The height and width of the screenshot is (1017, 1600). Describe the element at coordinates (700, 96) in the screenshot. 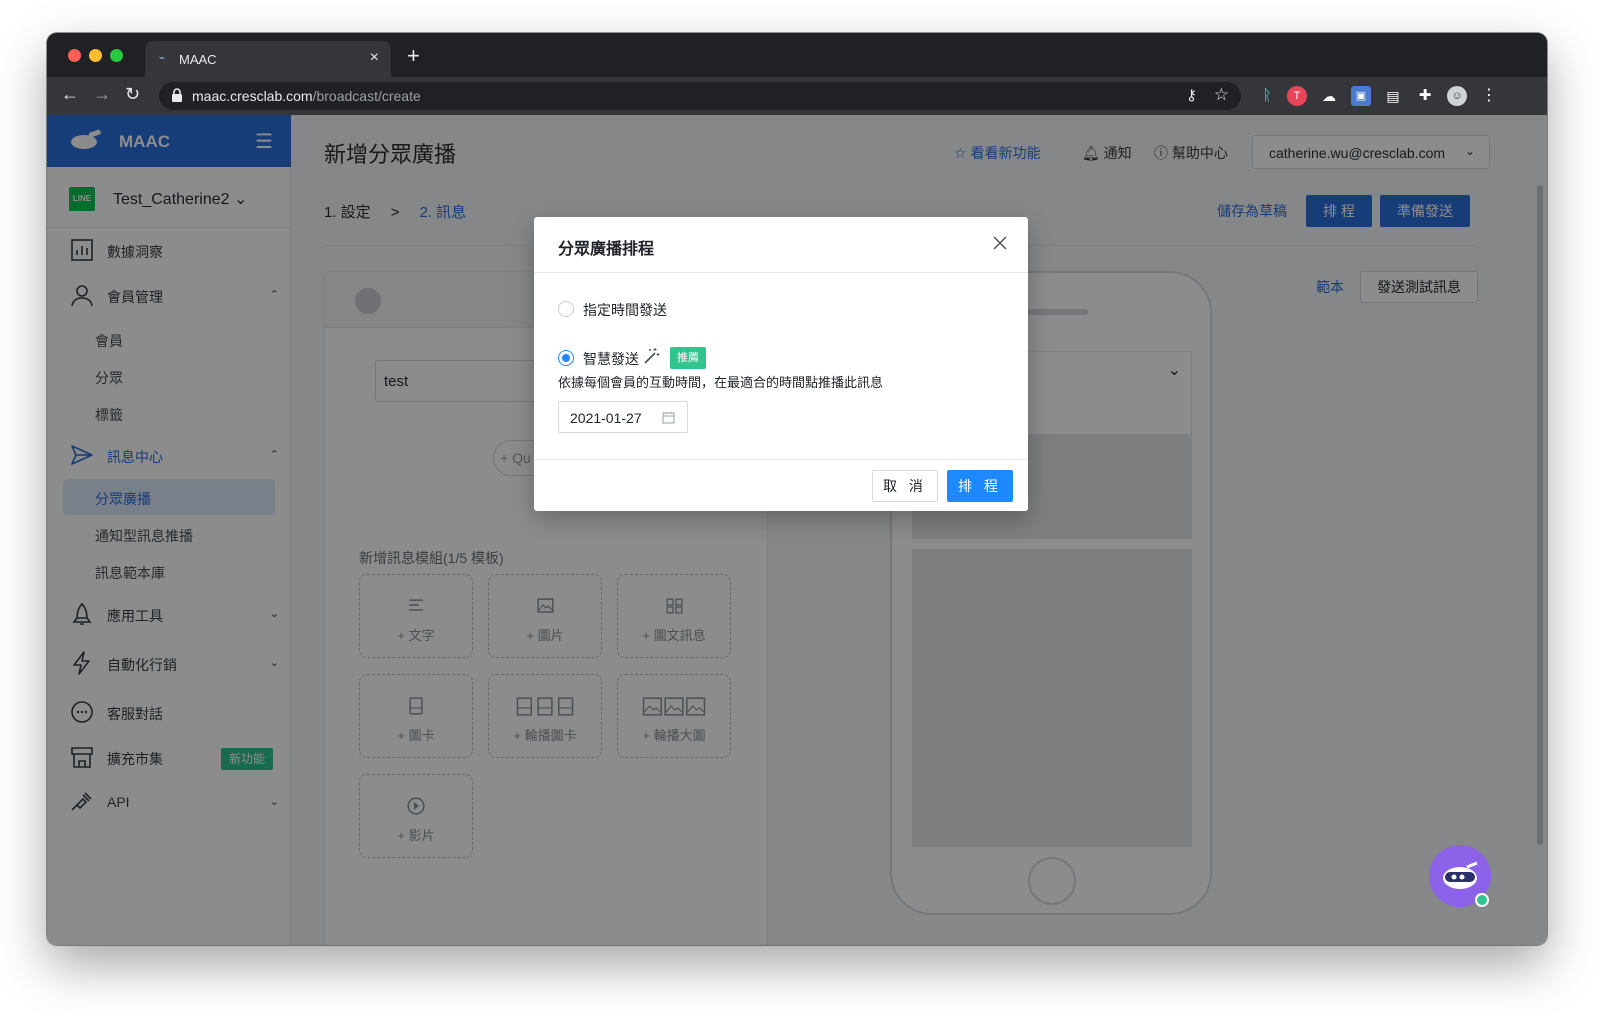

I see `address-bar: maac.cresclab.com/broadcast/create ⚷ ☆` at that location.